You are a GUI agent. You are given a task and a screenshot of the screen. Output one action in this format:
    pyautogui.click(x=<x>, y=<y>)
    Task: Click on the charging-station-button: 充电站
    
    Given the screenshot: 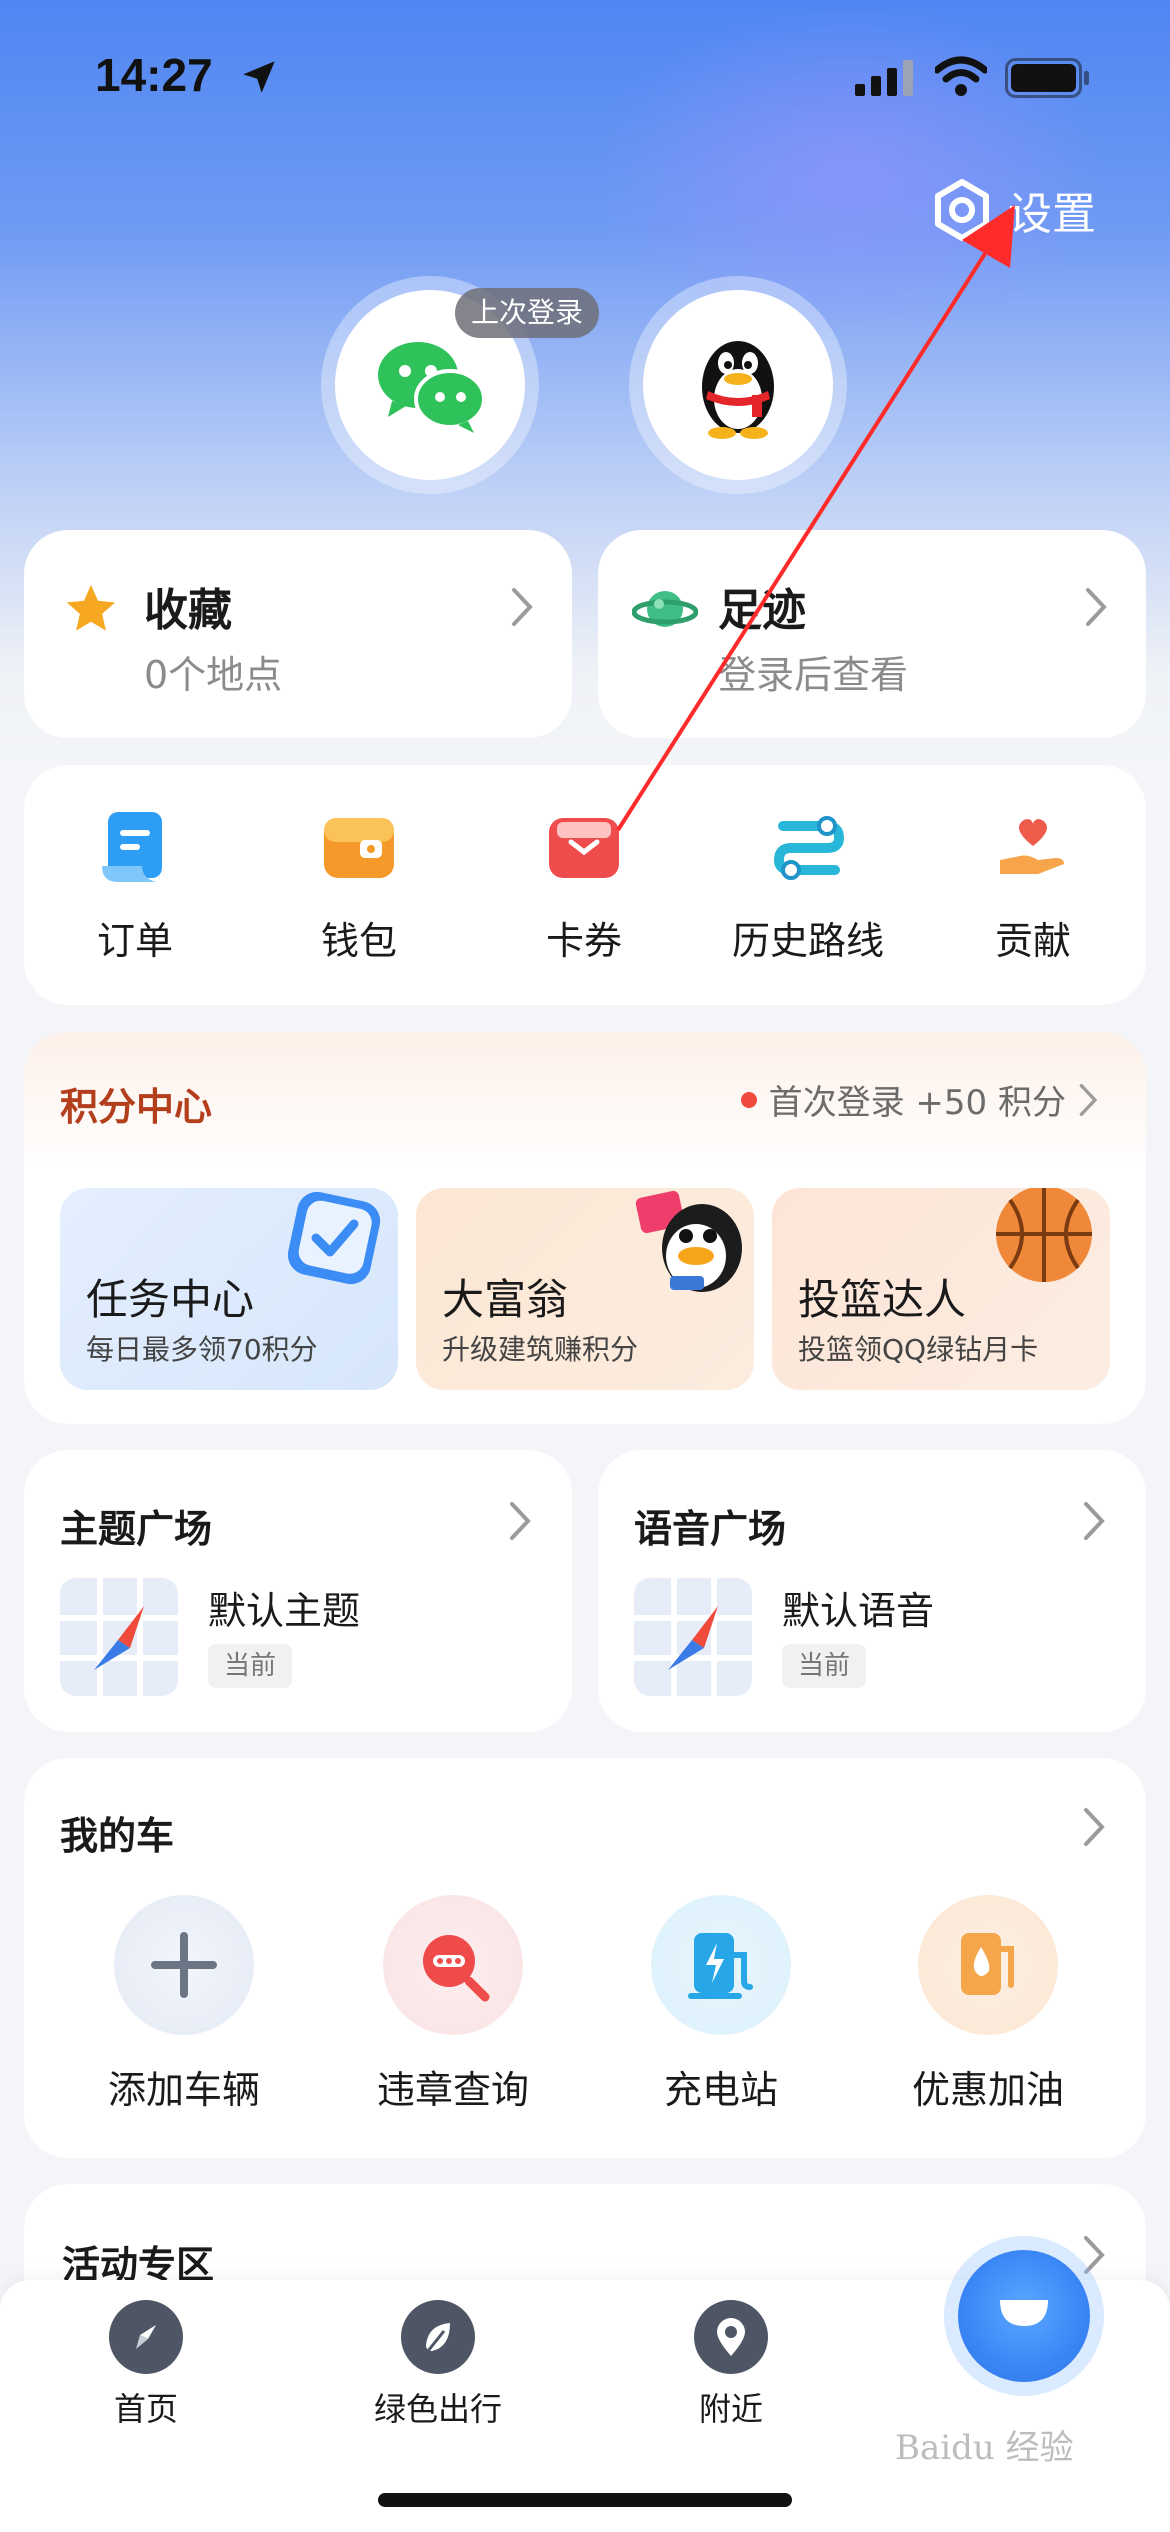 What is the action you would take?
    pyautogui.click(x=721, y=2004)
    